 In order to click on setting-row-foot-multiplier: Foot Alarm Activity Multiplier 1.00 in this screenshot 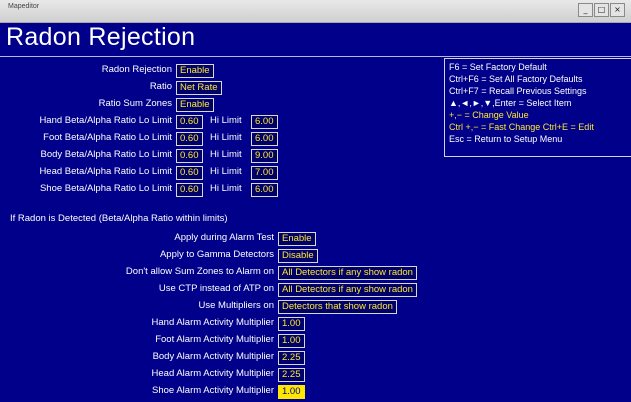, I will do `click(220, 340)`.